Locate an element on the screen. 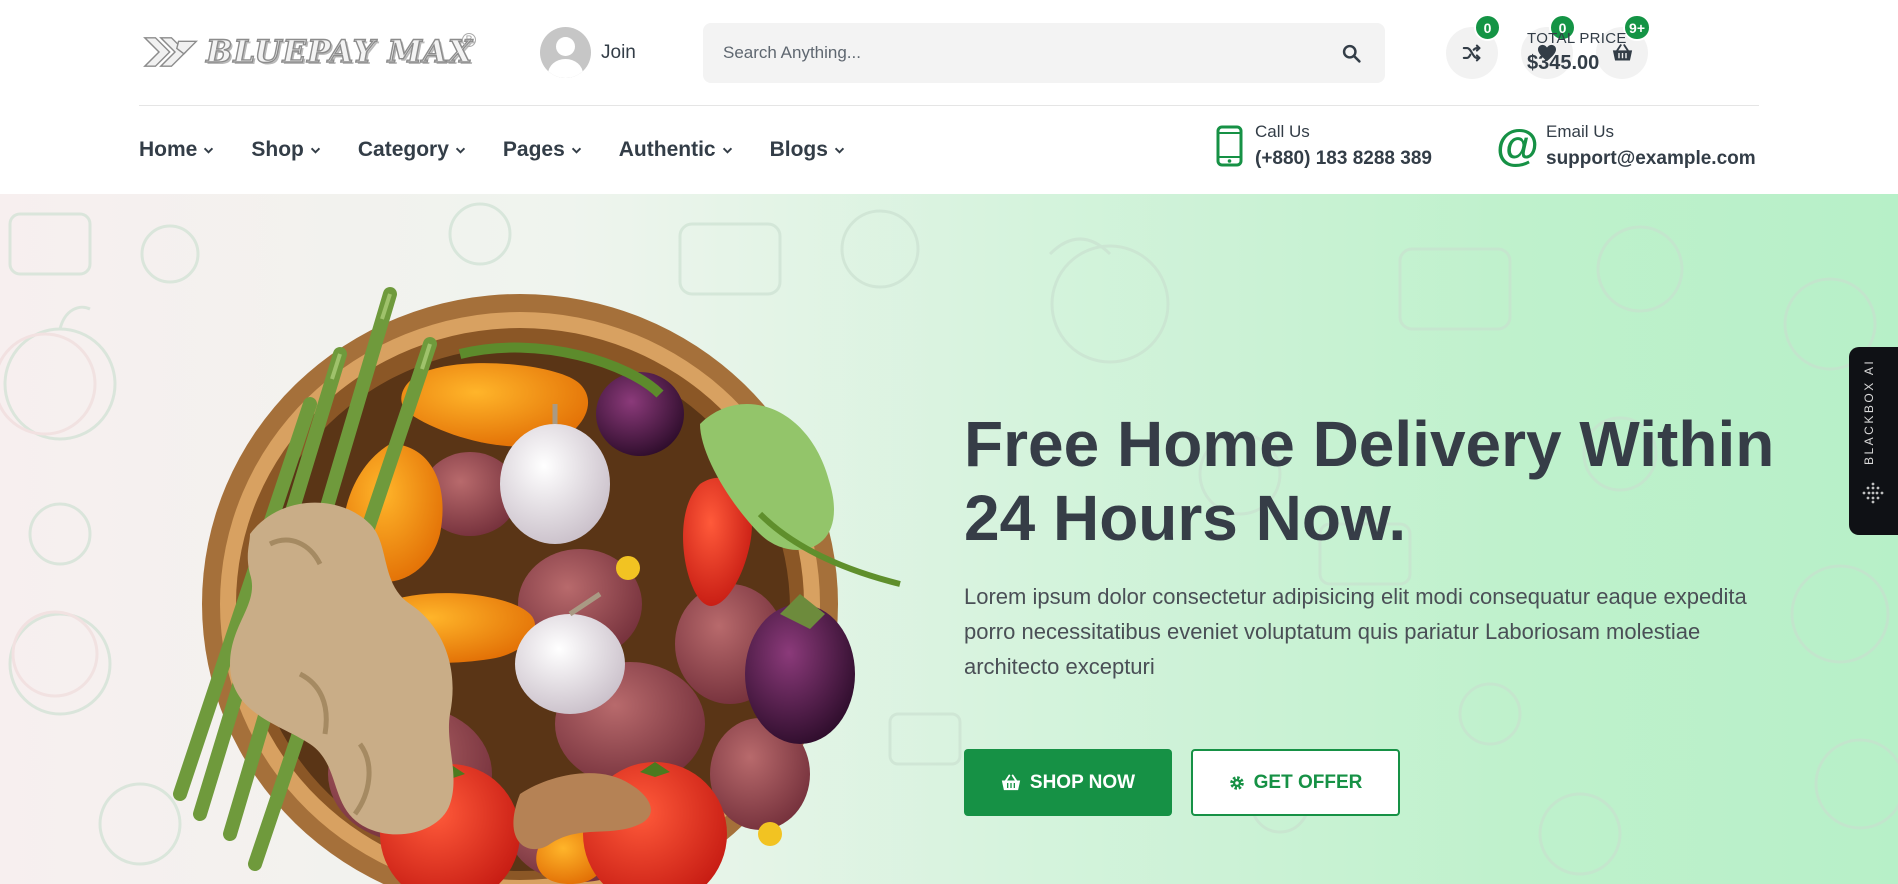 The width and height of the screenshot is (1898, 884). nav-item-label: Blogs is located at coordinates (798, 149).